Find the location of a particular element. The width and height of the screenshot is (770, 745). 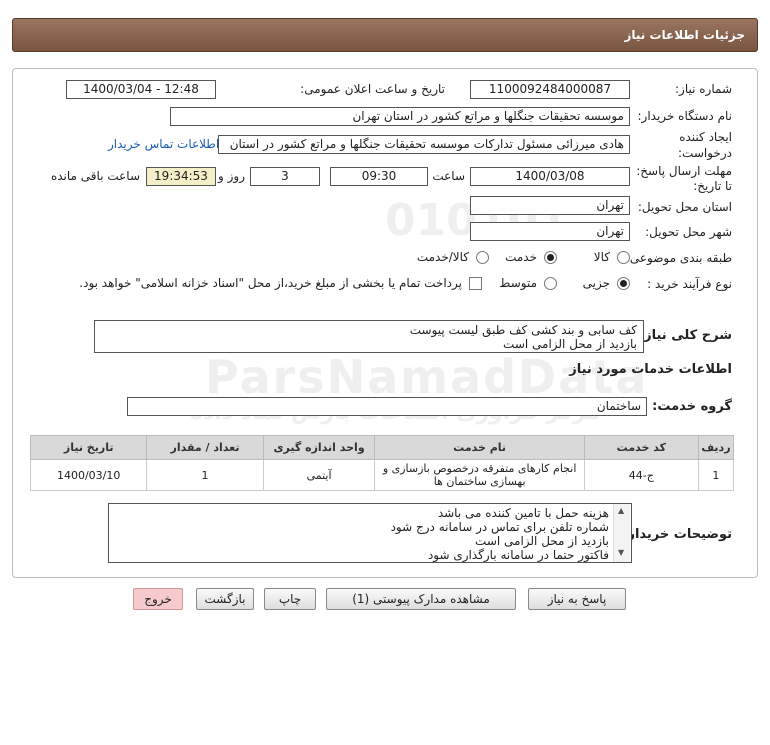

buyer-note-line: بازدید از محل الزامی است is located at coordinates (542, 541).